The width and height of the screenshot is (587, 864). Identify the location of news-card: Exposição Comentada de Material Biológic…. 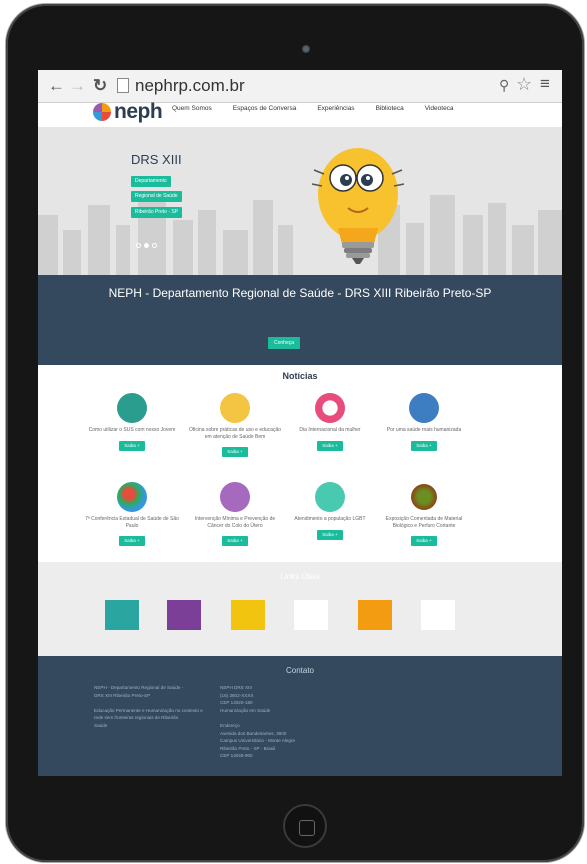
(424, 514).